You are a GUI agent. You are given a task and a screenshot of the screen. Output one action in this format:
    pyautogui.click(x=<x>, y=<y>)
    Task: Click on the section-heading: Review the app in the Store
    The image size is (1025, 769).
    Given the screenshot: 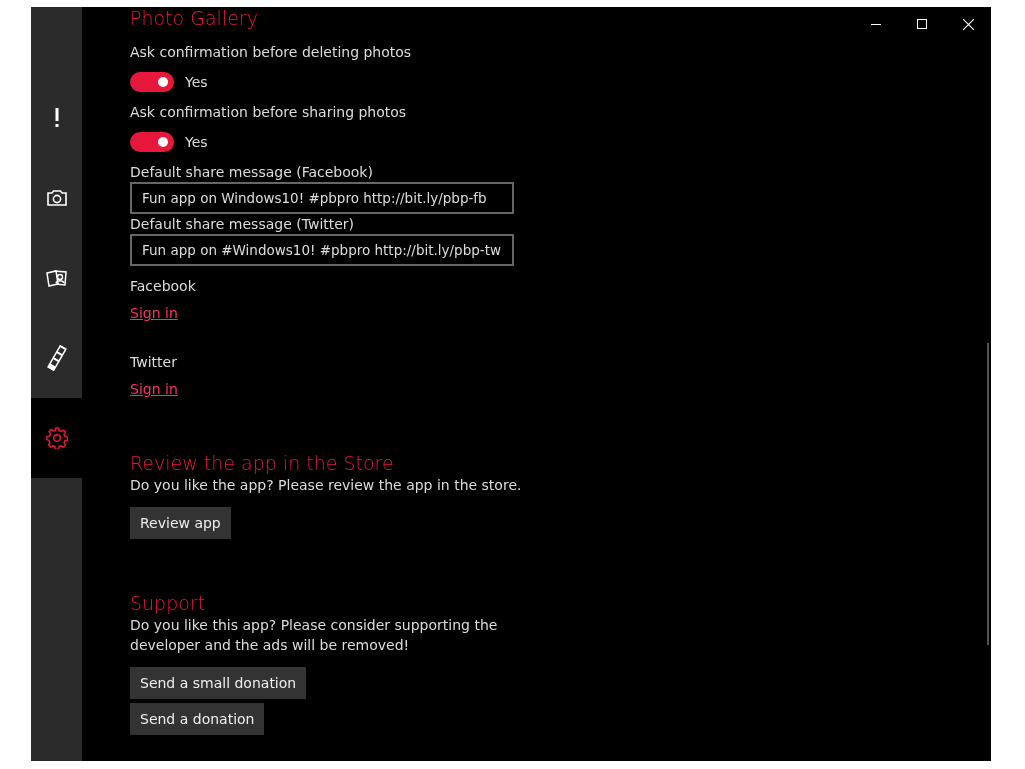 What is the action you would take?
    pyautogui.click(x=262, y=463)
    